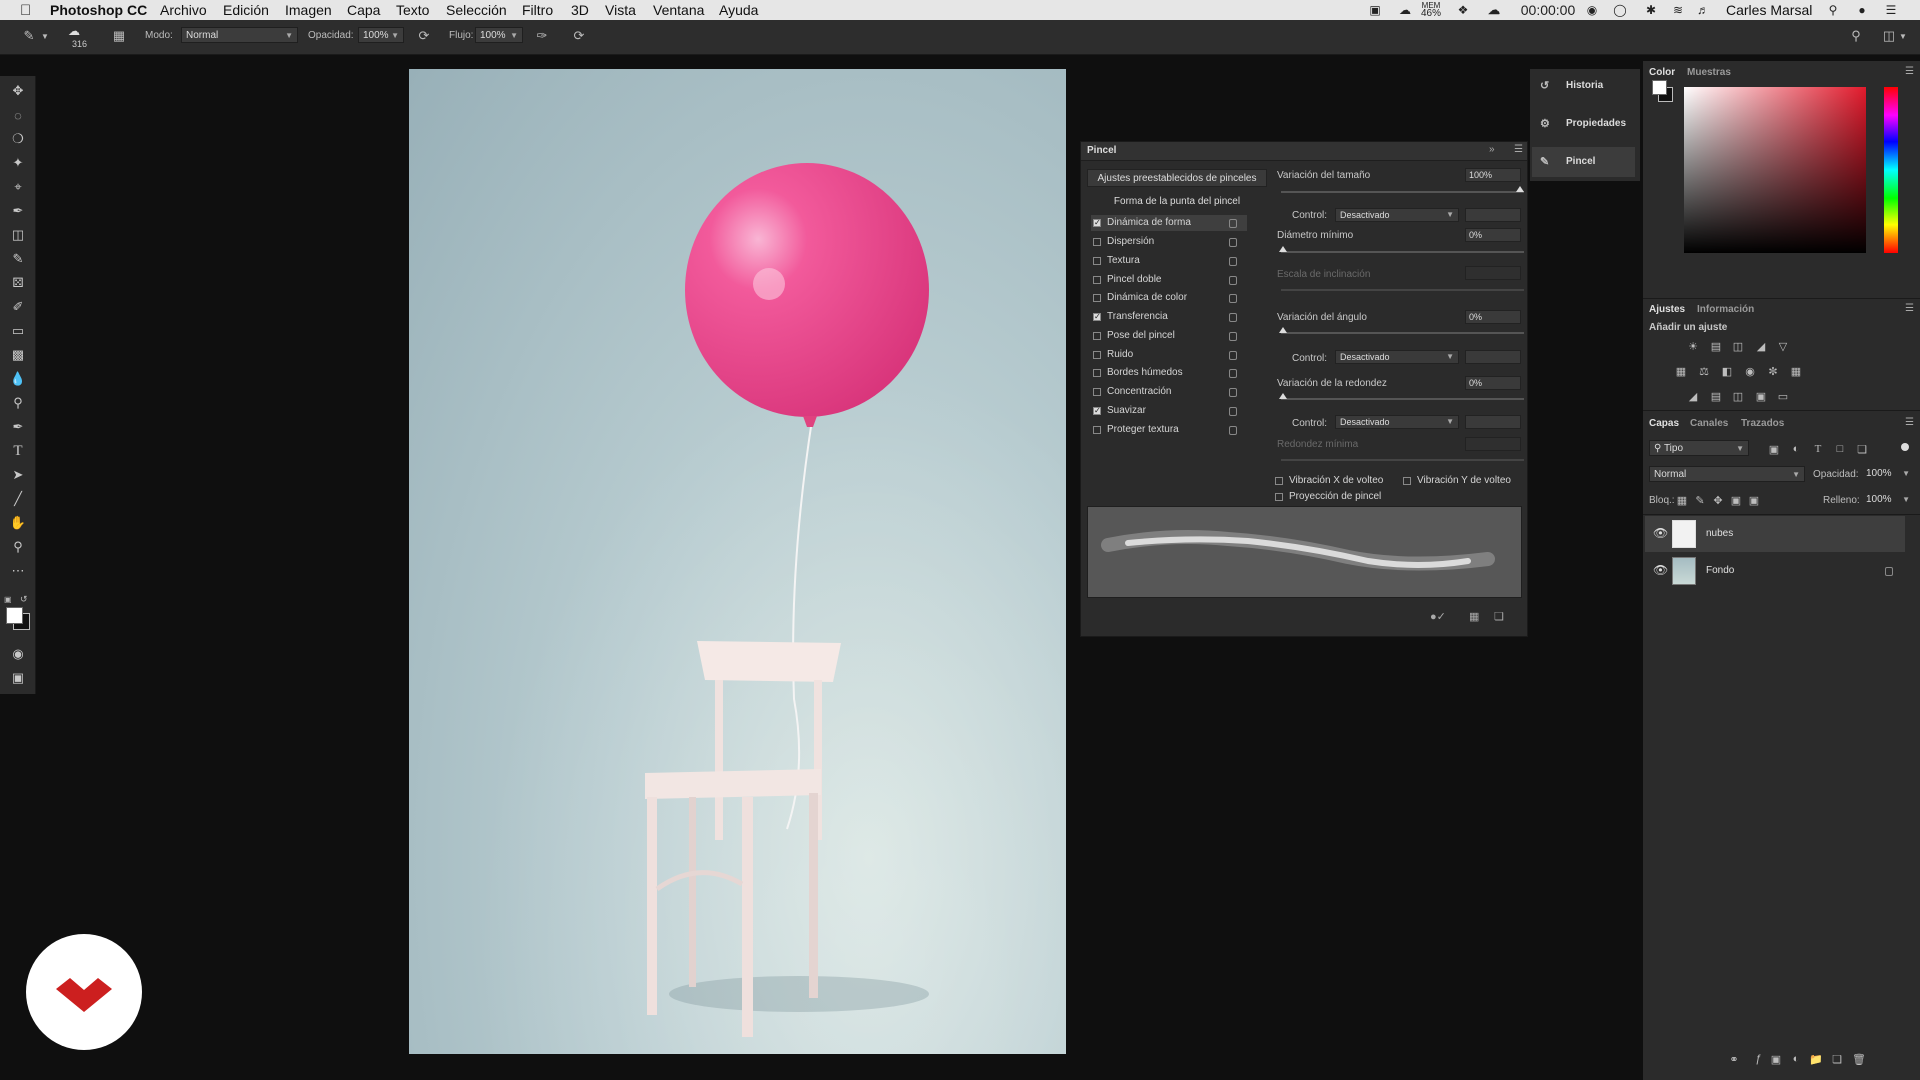 This screenshot has width=1920, height=1080. I want to click on brush-option-item: Dinámica de color, so click(1169, 298).